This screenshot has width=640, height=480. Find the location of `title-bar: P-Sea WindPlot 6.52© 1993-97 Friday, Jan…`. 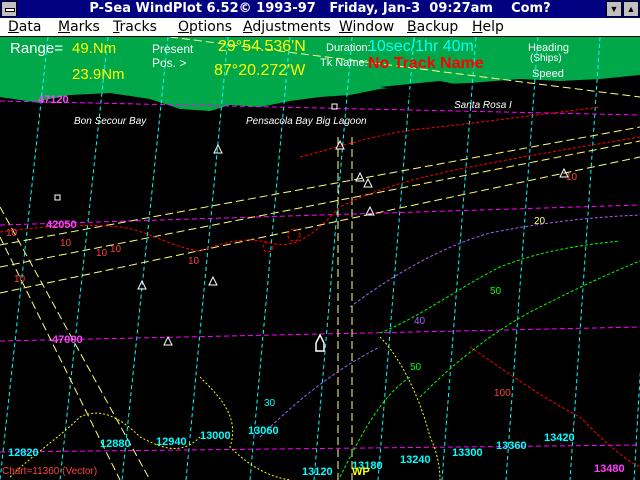

title-bar: P-Sea WindPlot 6.52© 1993-97 Friday, Jan… is located at coordinates (320, 9).